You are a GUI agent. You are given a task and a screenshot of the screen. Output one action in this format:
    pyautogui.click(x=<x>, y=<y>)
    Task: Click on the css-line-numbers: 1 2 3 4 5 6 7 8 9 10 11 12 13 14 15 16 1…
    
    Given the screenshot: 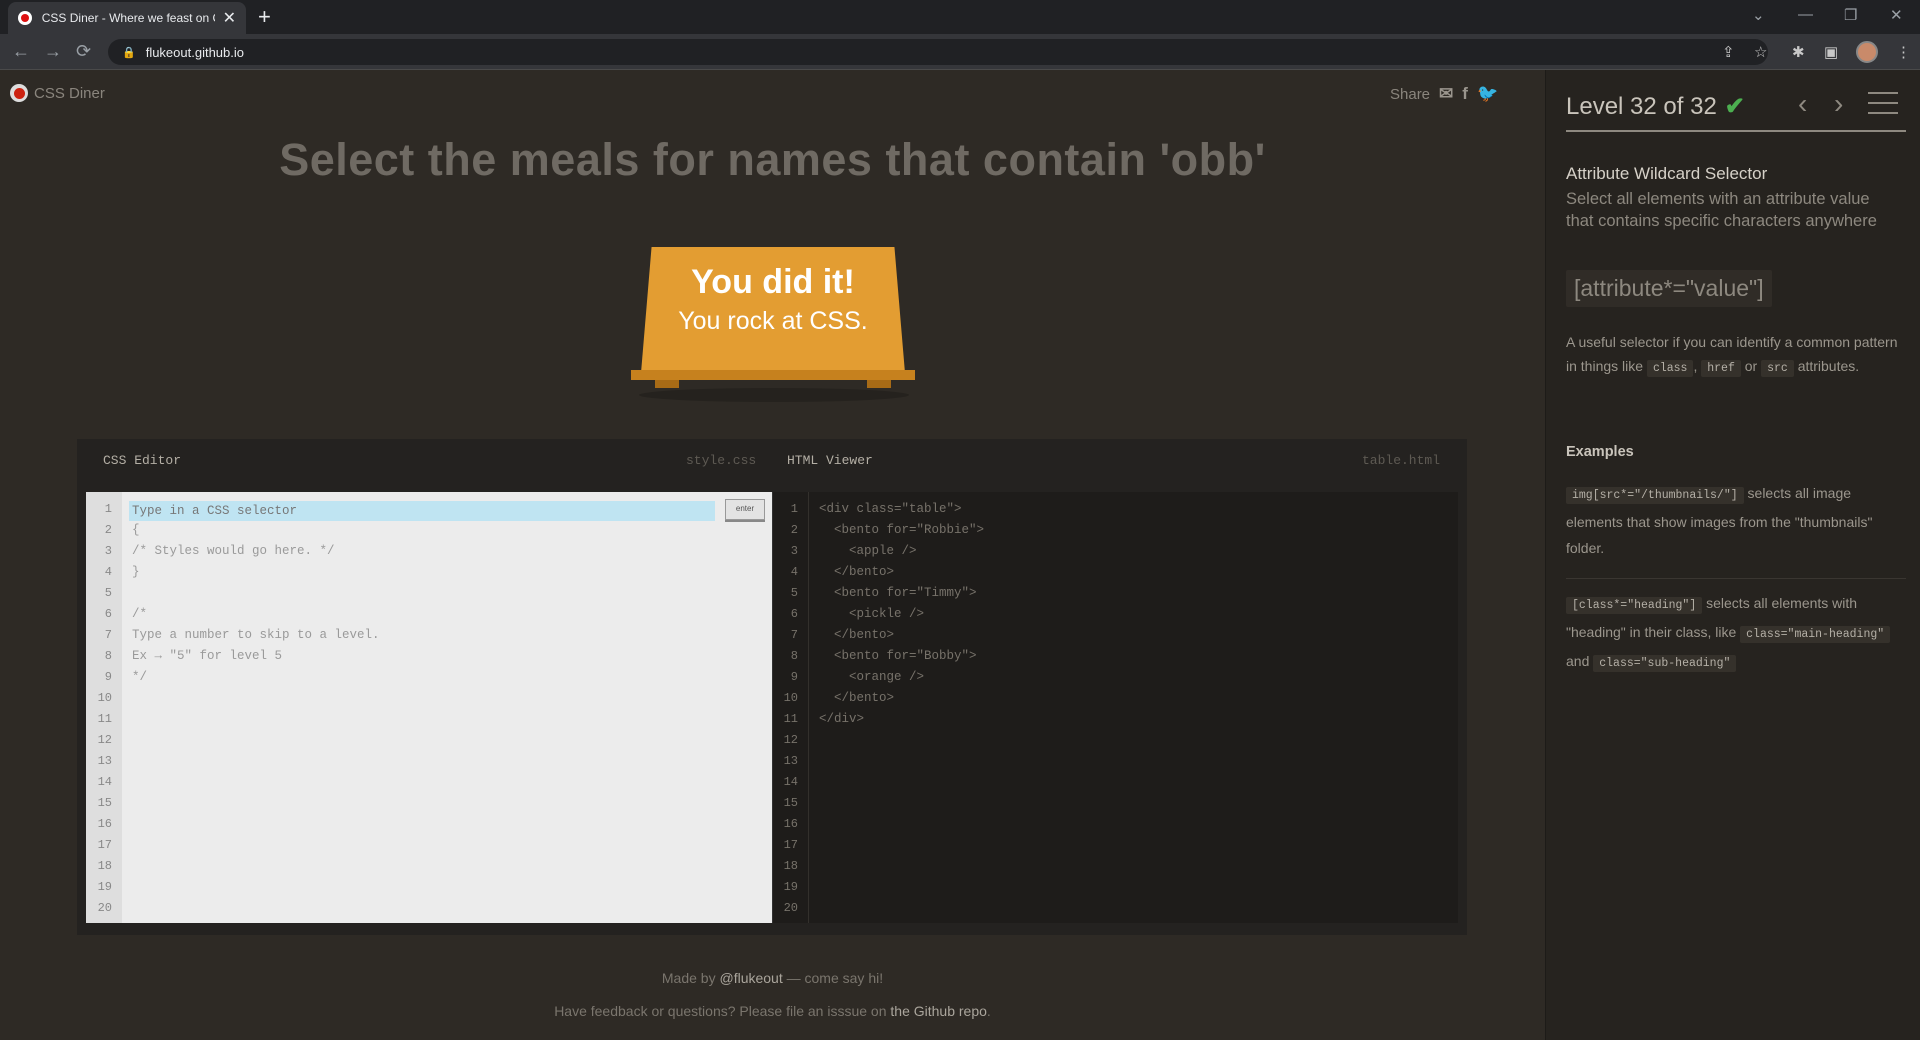 What is the action you would take?
    pyautogui.click(x=104, y=707)
    